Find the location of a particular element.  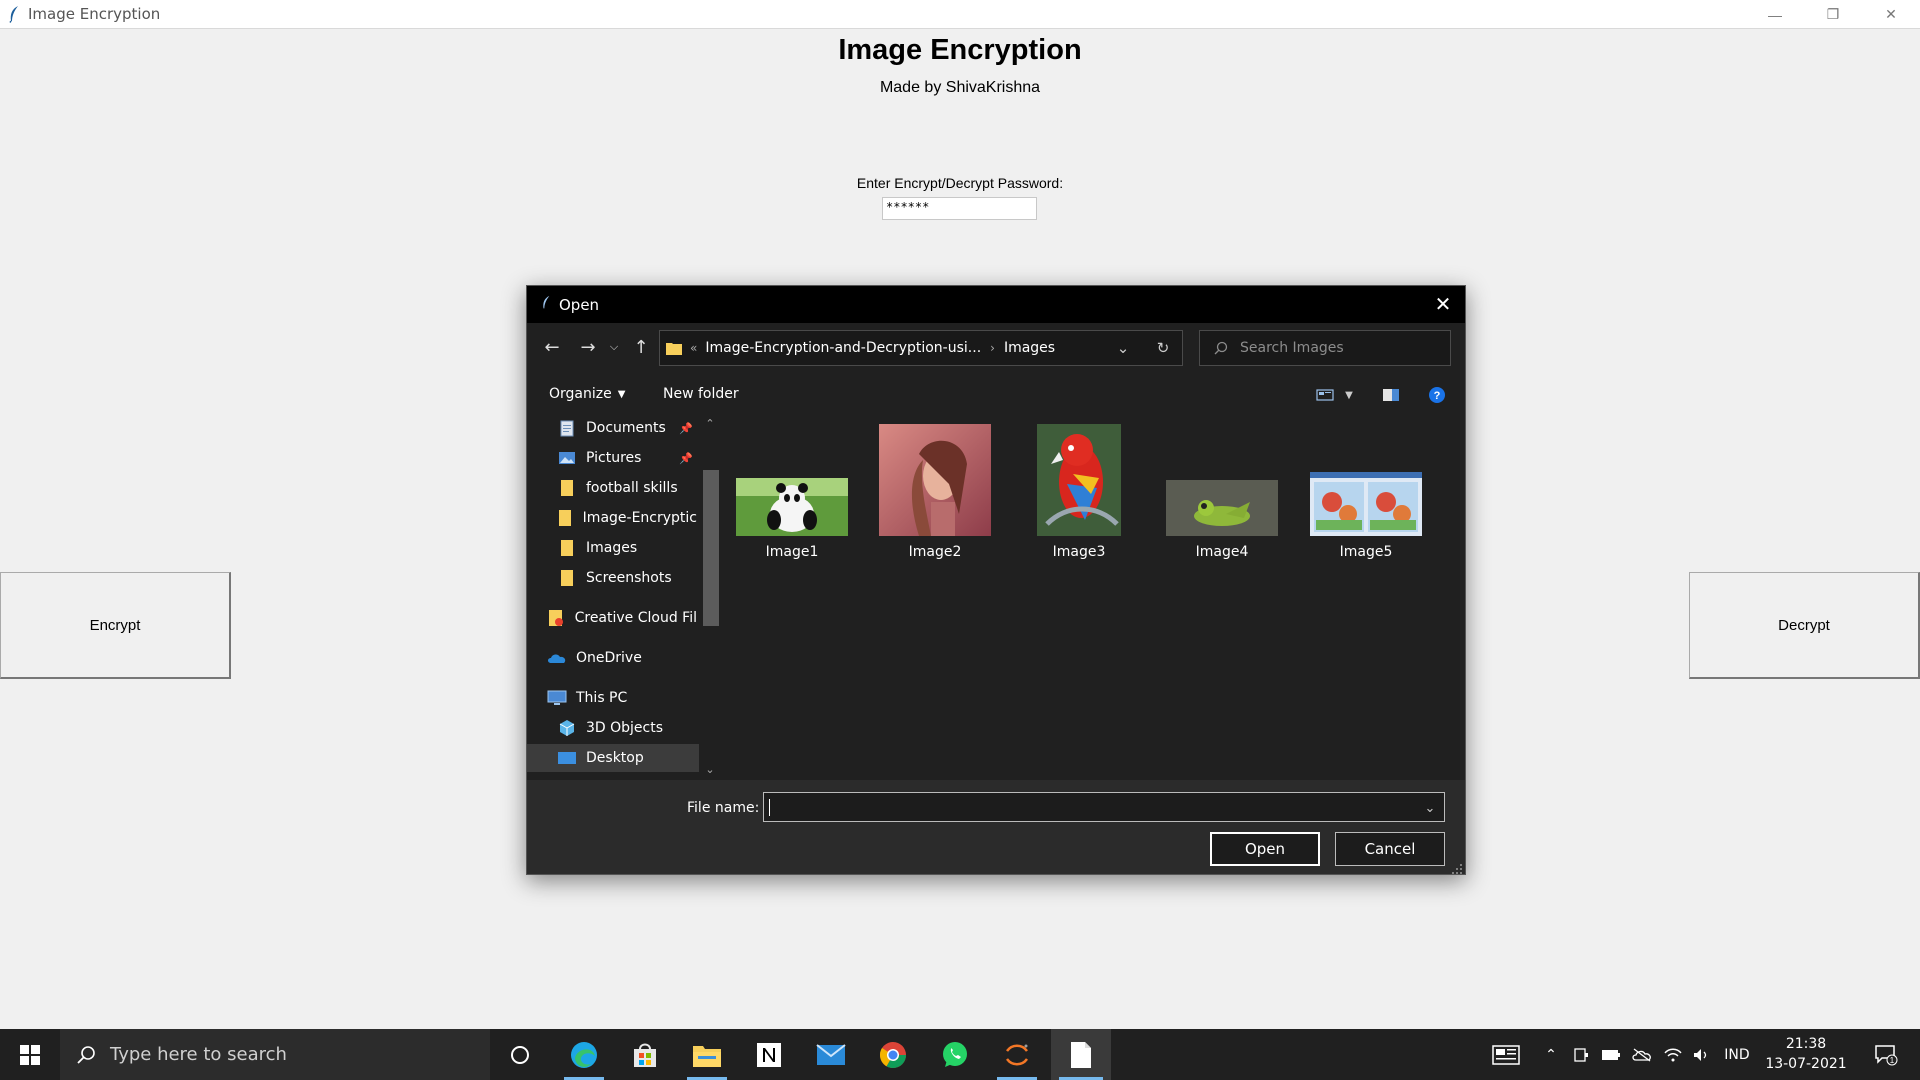

sidebar-item-label: football skills is located at coordinates (632, 488).